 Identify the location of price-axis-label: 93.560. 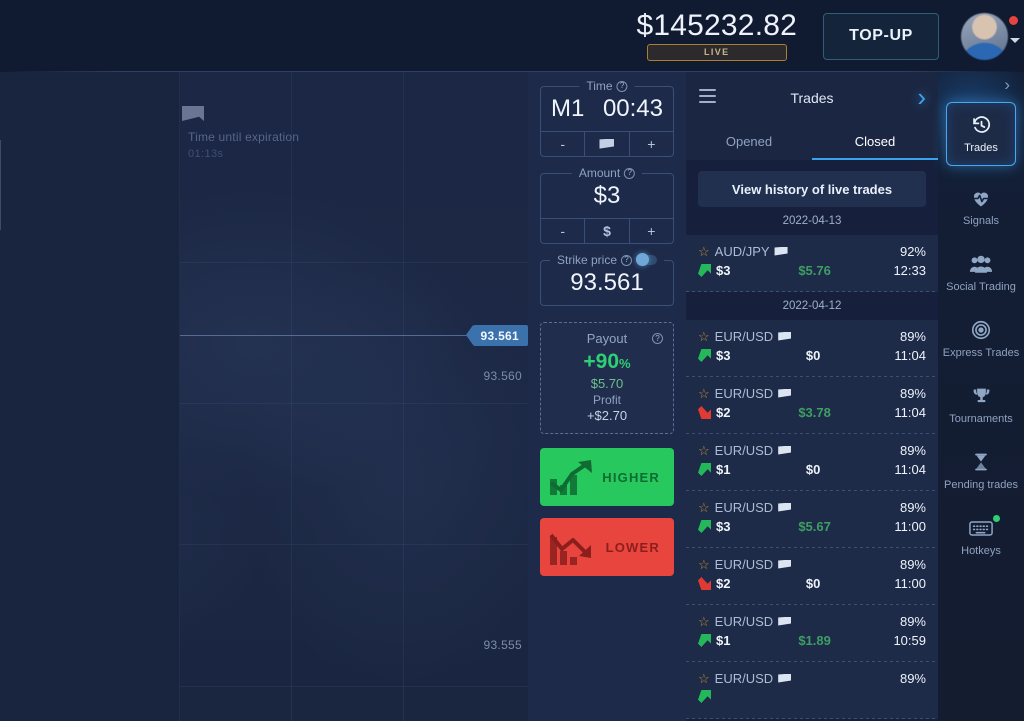
(502, 376).